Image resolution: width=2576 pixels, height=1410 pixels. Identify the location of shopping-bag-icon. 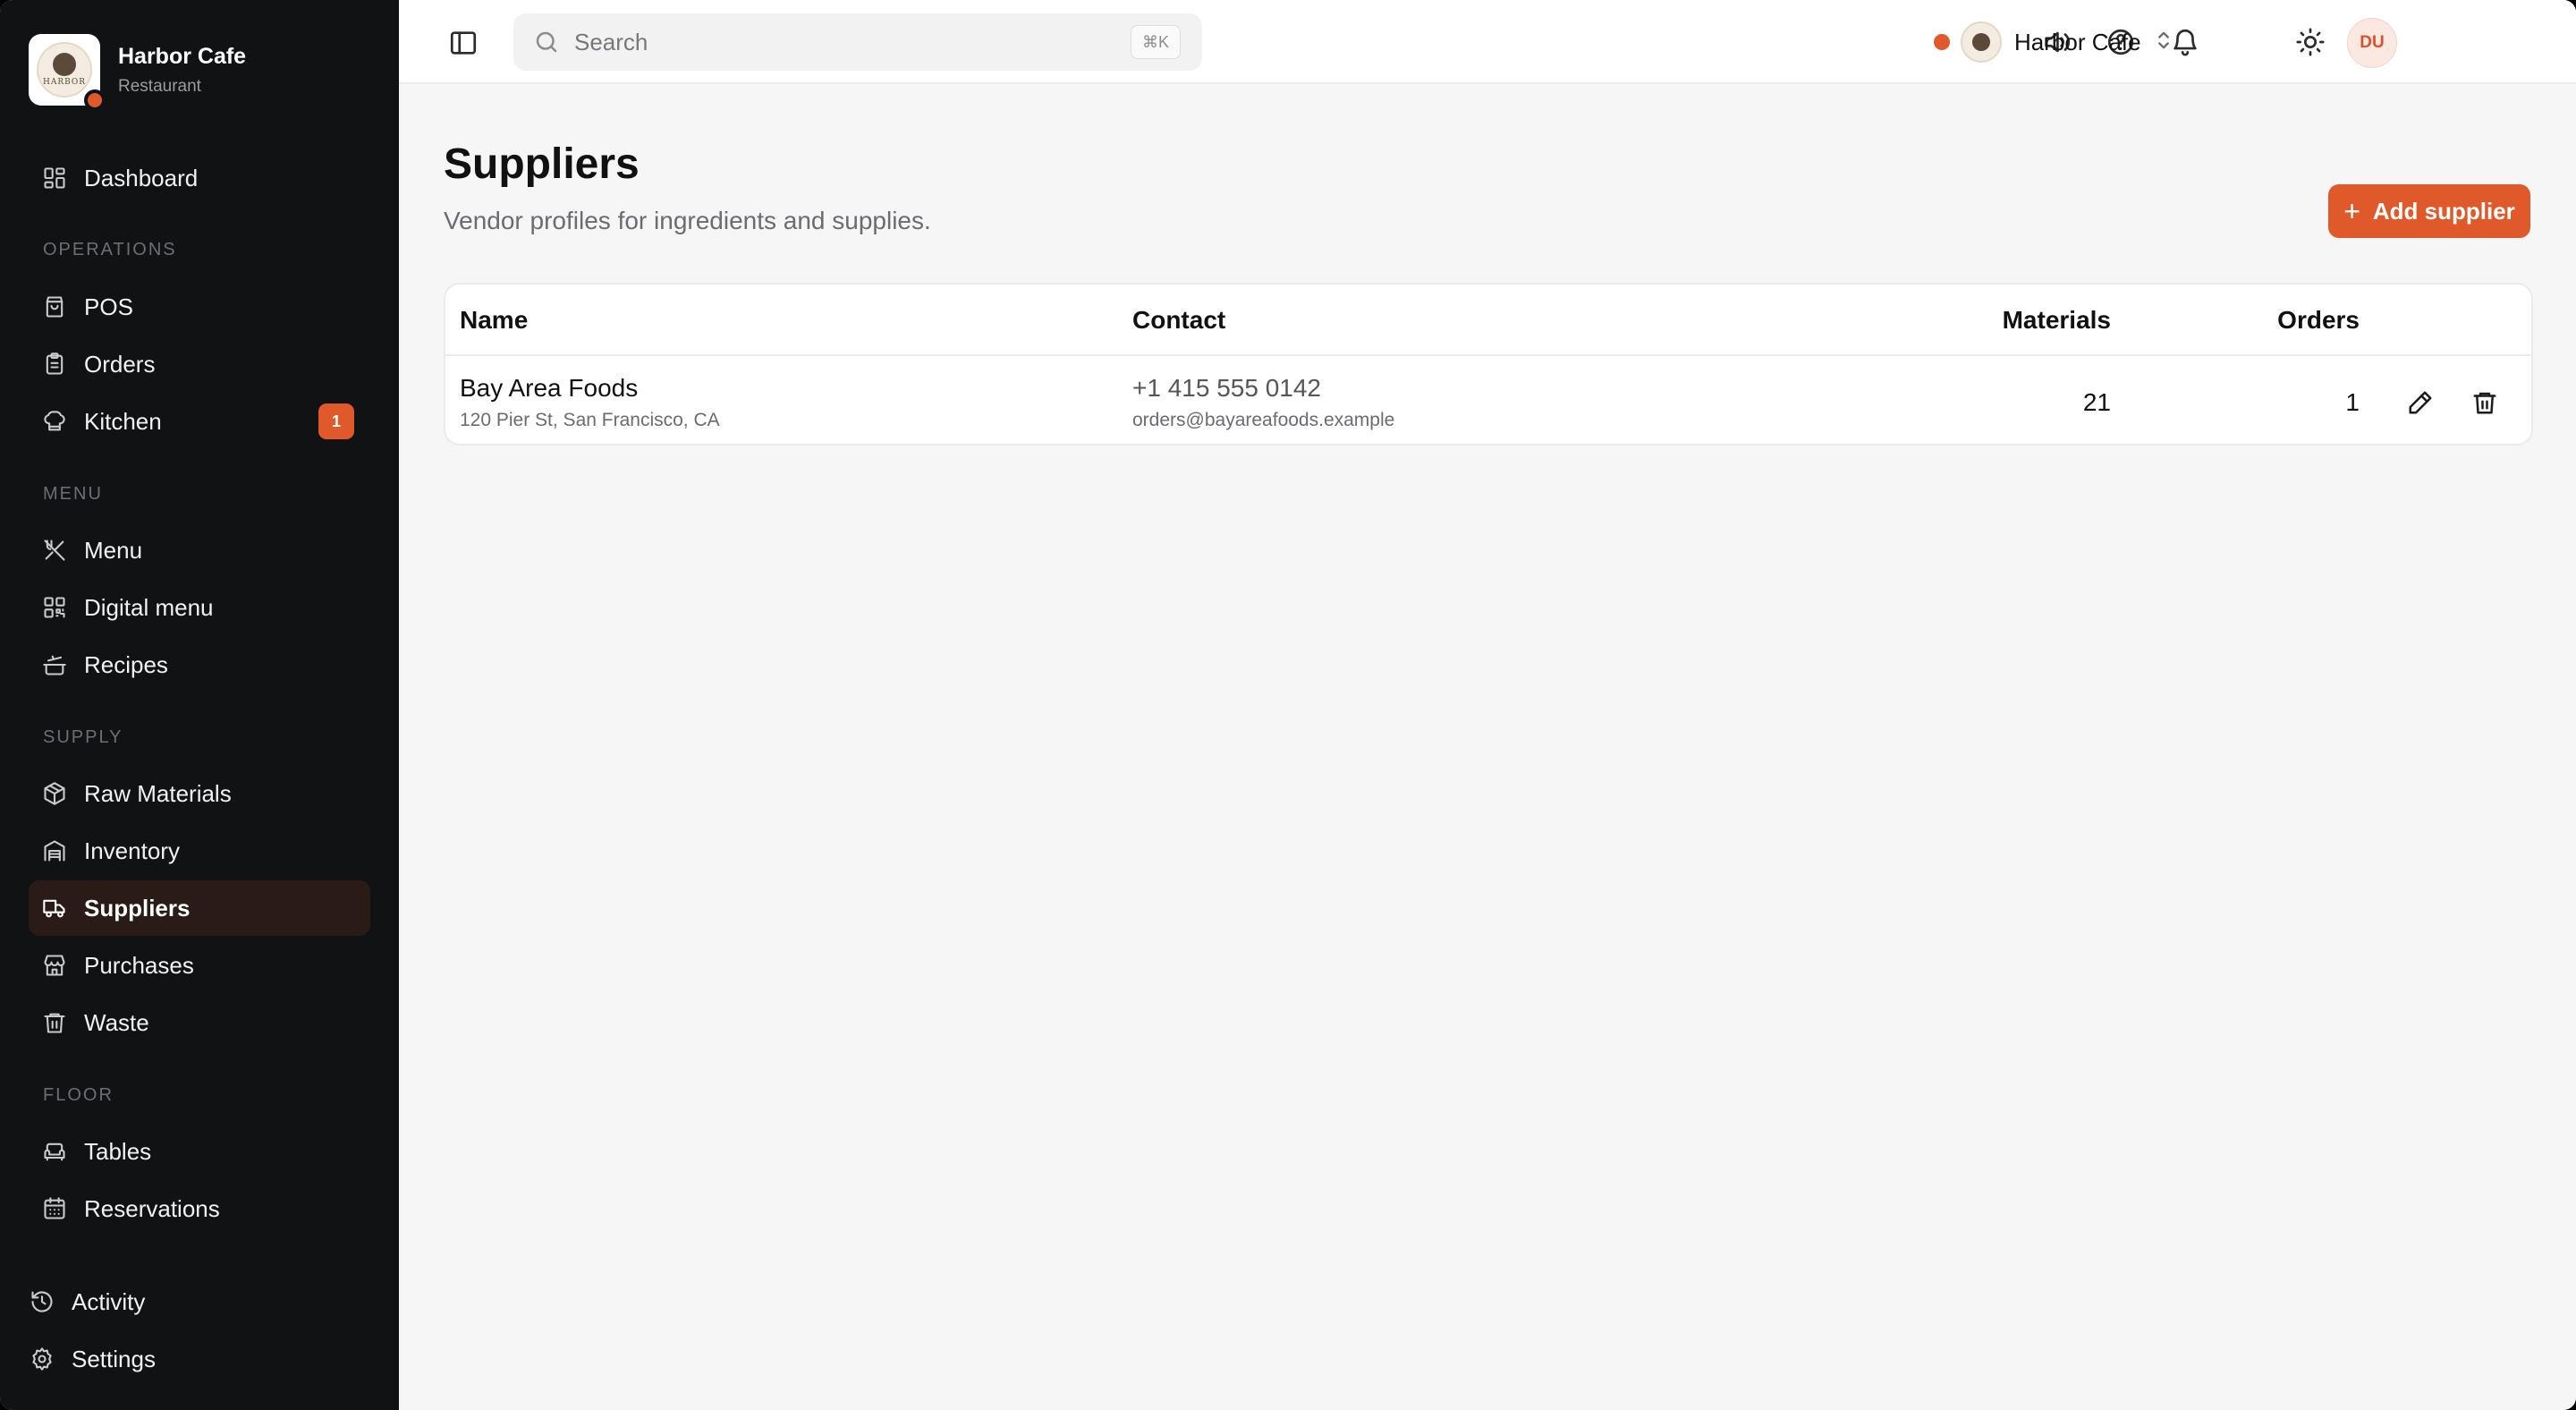
(54, 306).